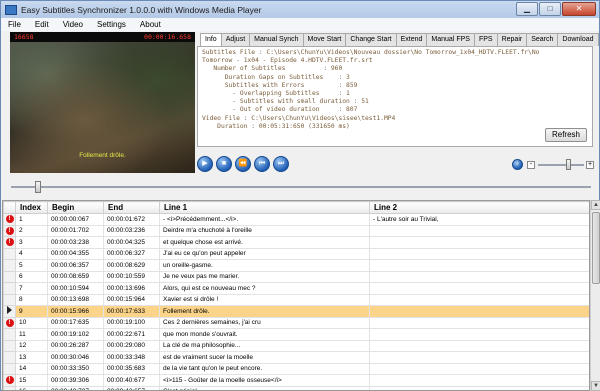 Image resolution: width=600 pixels, height=391 pixels. What do you see at coordinates (31, 334) in the screenshot?
I see `cell-index: 11` at bounding box center [31, 334].